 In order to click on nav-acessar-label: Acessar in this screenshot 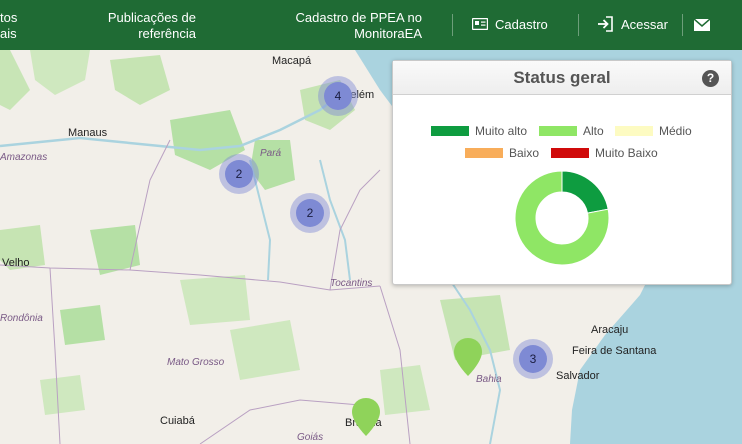, I will do `click(644, 24)`.